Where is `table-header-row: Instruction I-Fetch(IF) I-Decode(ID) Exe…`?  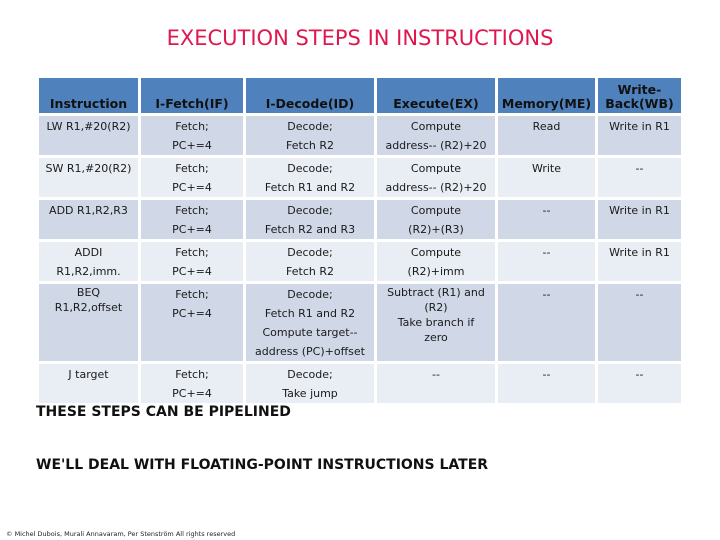
table-header-row: Instruction I-Fetch(IF) I-Decode(ID) Exe… is located at coordinates (360, 97).